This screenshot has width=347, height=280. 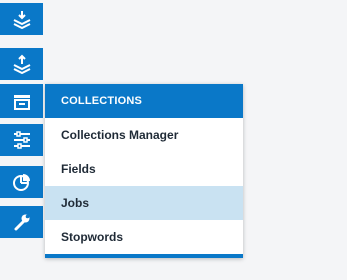 I want to click on pie-chart-icon, so click(x=22, y=182).